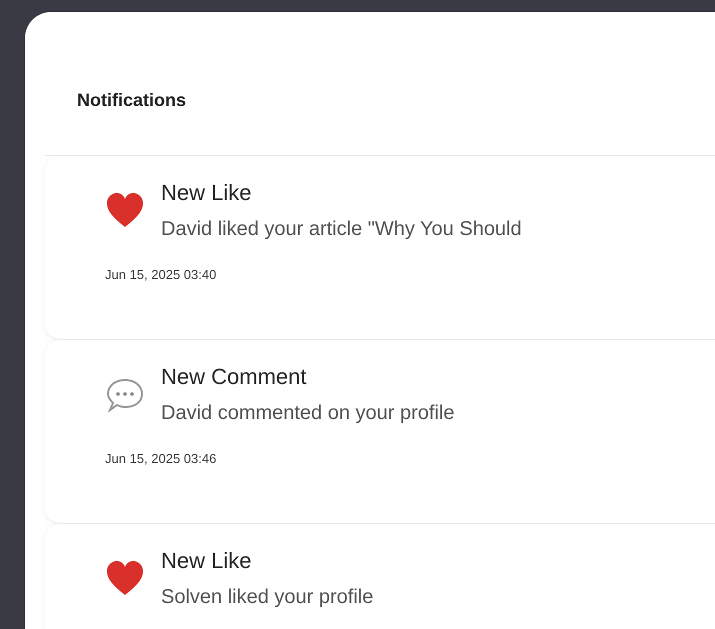 Image resolution: width=715 pixels, height=629 pixels. What do you see at coordinates (234, 377) in the screenshot?
I see `notification-title: New Comment` at bounding box center [234, 377].